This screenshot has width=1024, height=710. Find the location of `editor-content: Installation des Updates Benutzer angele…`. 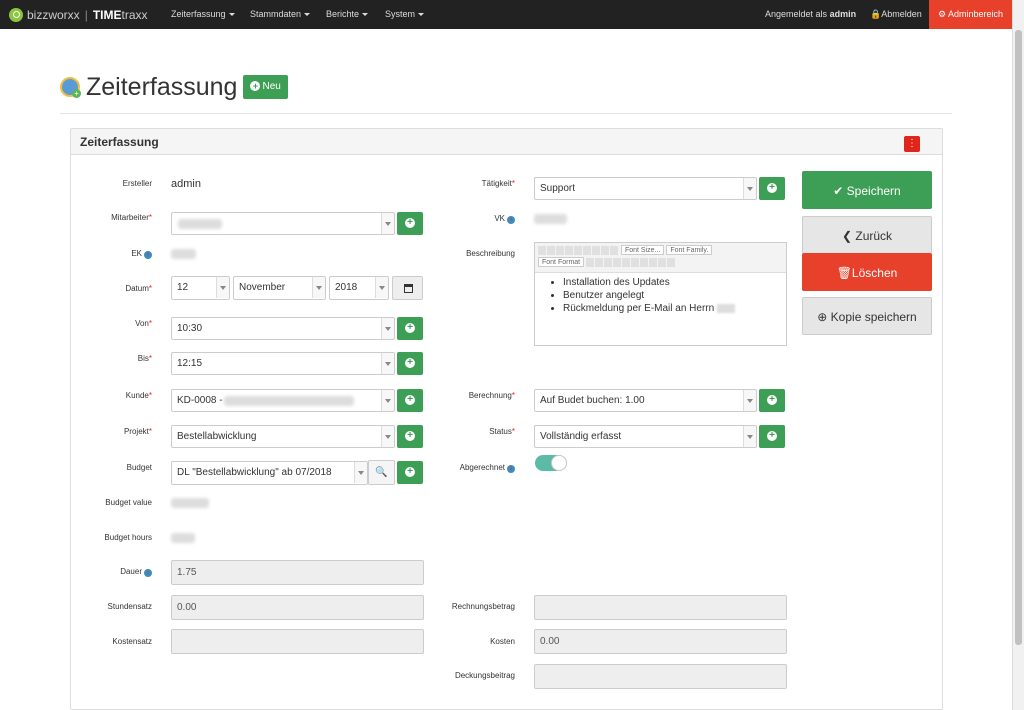

editor-content: Installation des Updates Benutzer angele… is located at coordinates (660, 294).